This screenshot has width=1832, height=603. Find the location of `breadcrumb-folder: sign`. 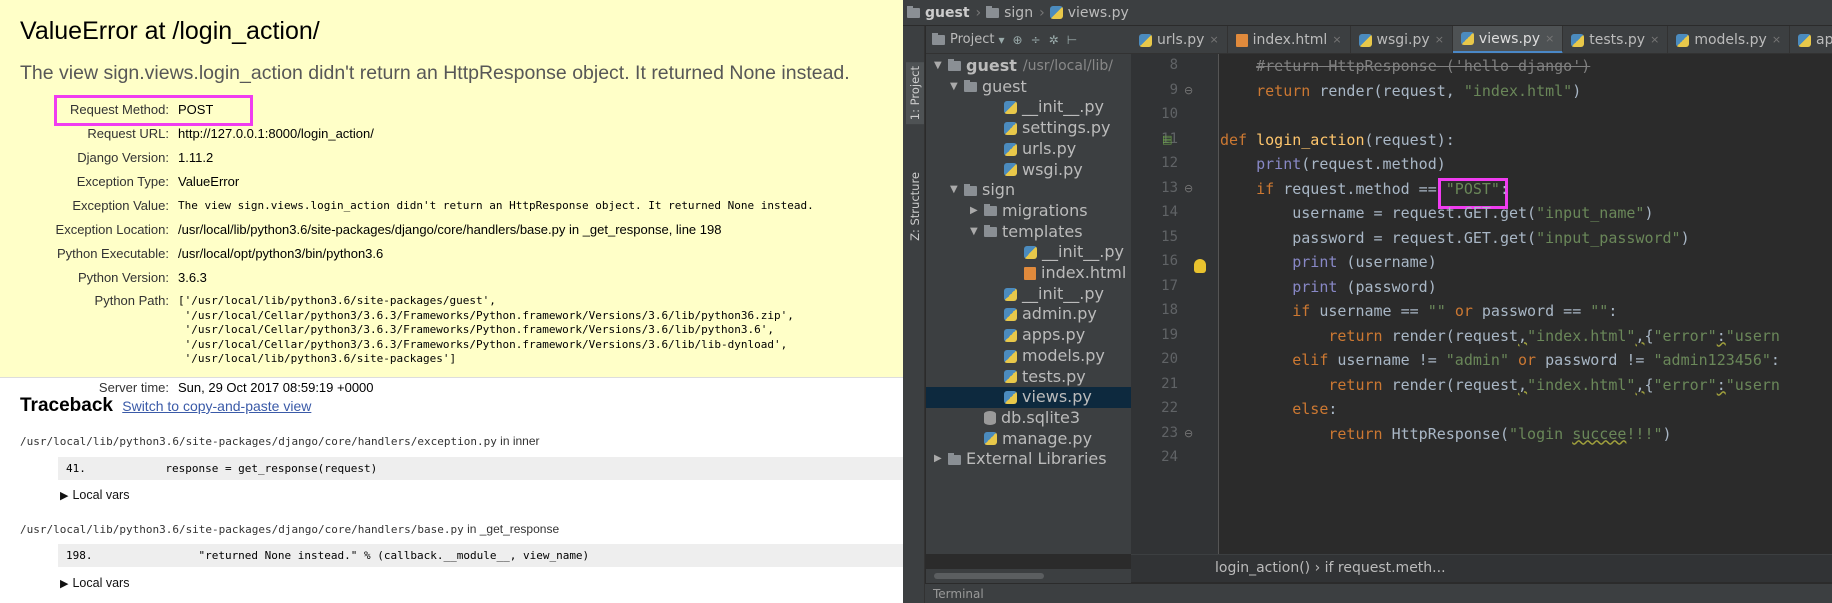

breadcrumb-folder: sign is located at coordinates (1009, 13).